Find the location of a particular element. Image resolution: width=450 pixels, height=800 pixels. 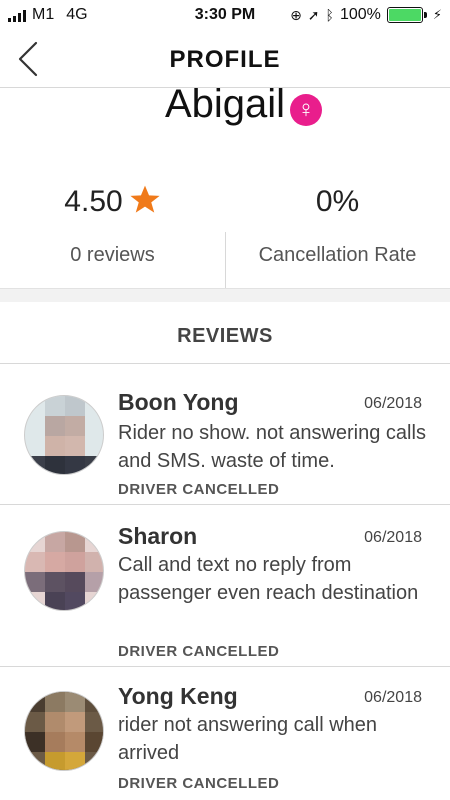

rating-stat: 4.50 0 reviews is located at coordinates (112, 223).